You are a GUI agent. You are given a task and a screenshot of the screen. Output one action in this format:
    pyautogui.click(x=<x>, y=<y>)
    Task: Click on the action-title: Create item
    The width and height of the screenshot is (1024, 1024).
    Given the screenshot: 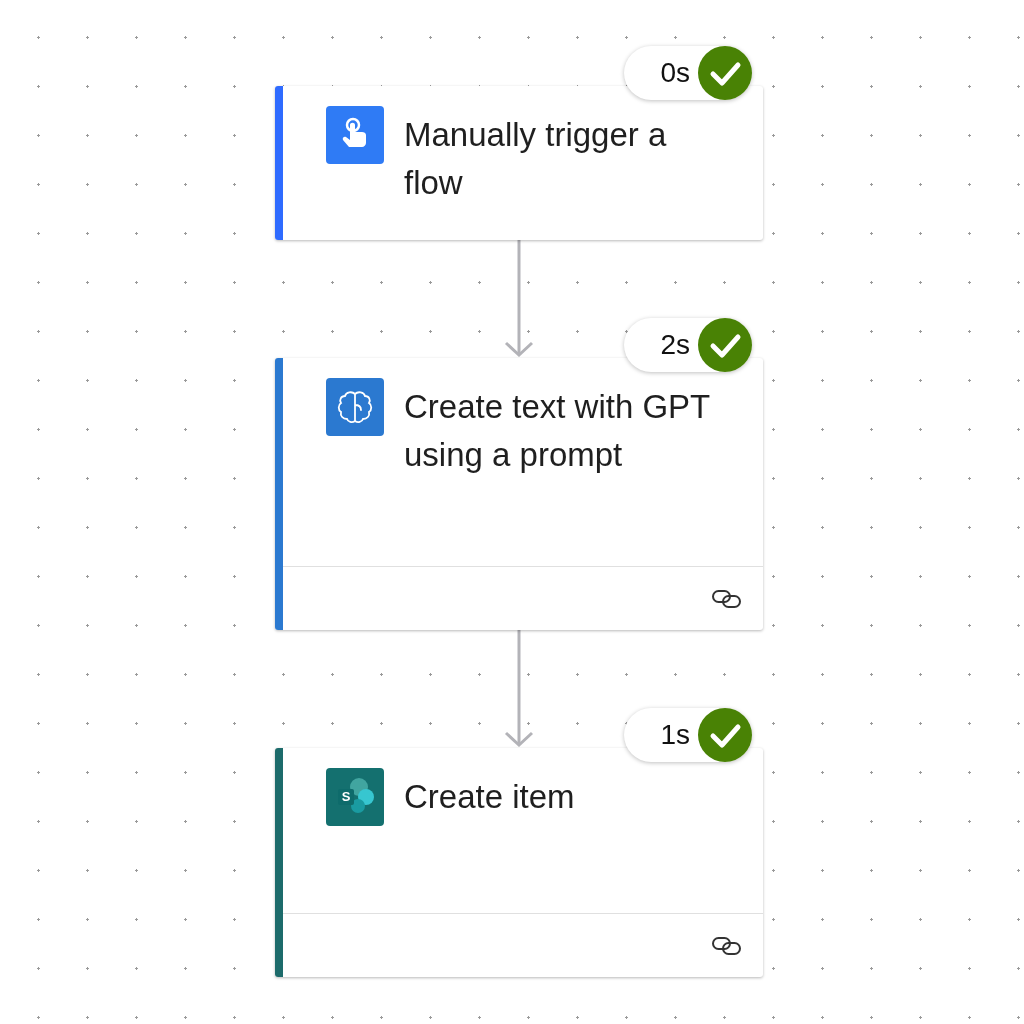 What is the action you would take?
    pyautogui.click(x=489, y=797)
    